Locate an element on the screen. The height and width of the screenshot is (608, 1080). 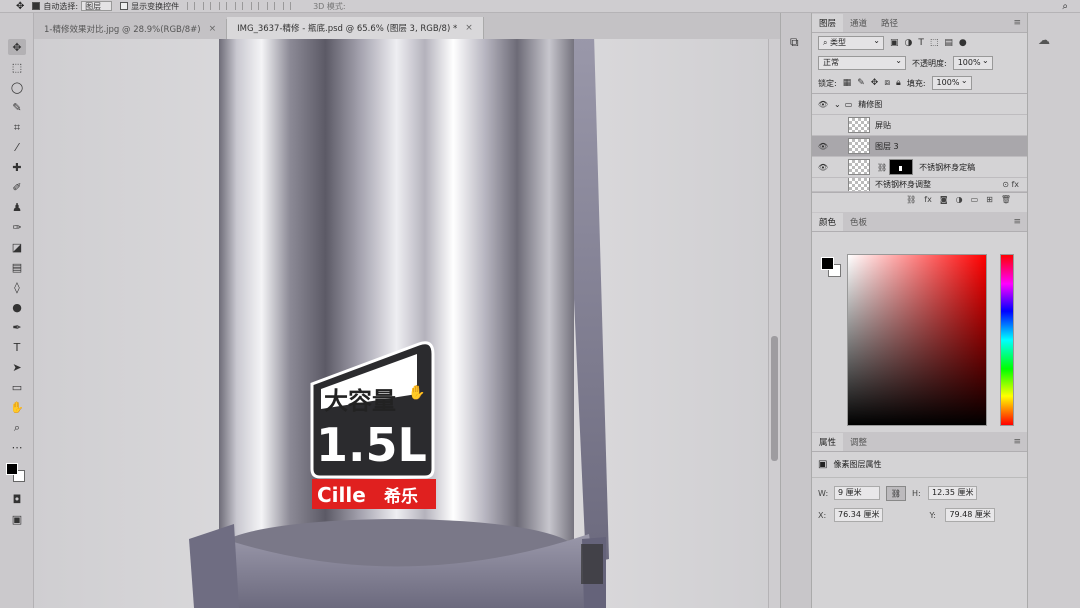
filter-pixel-icon: ▣ is located at coordinates (894, 43).